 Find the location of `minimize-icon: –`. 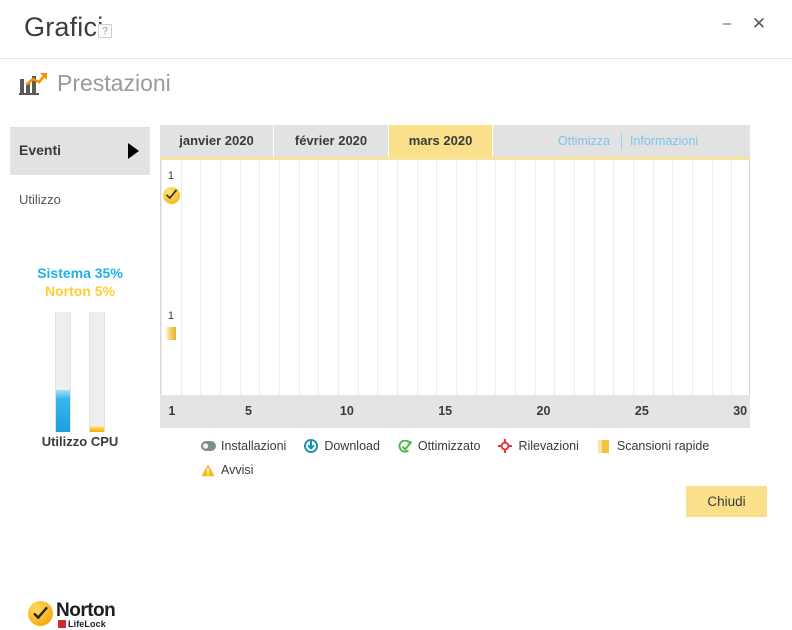

minimize-icon: – is located at coordinates (727, 24).